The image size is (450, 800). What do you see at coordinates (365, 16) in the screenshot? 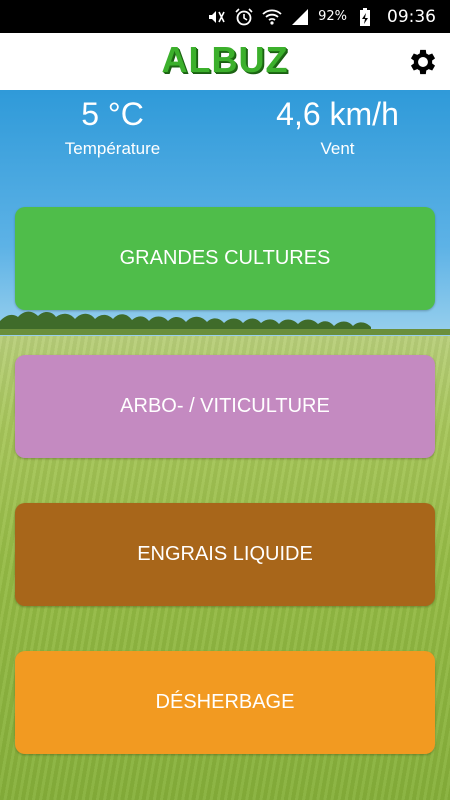
I see `battery-charging-icon` at bounding box center [365, 16].